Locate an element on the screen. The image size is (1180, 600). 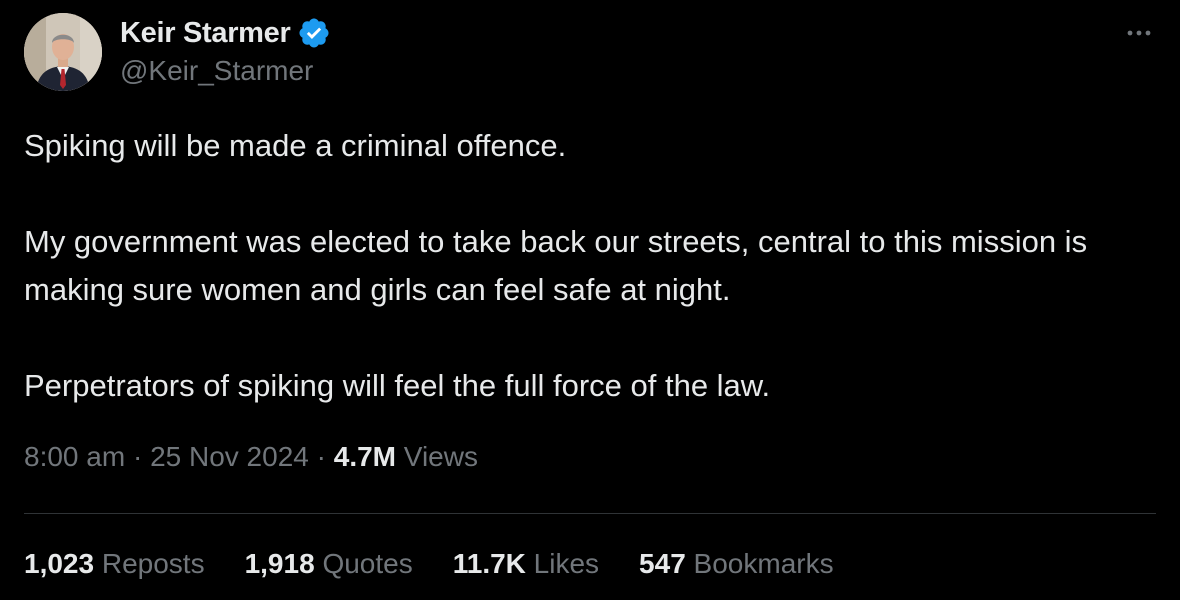
quotes-label: Quotes is located at coordinates (367, 563).